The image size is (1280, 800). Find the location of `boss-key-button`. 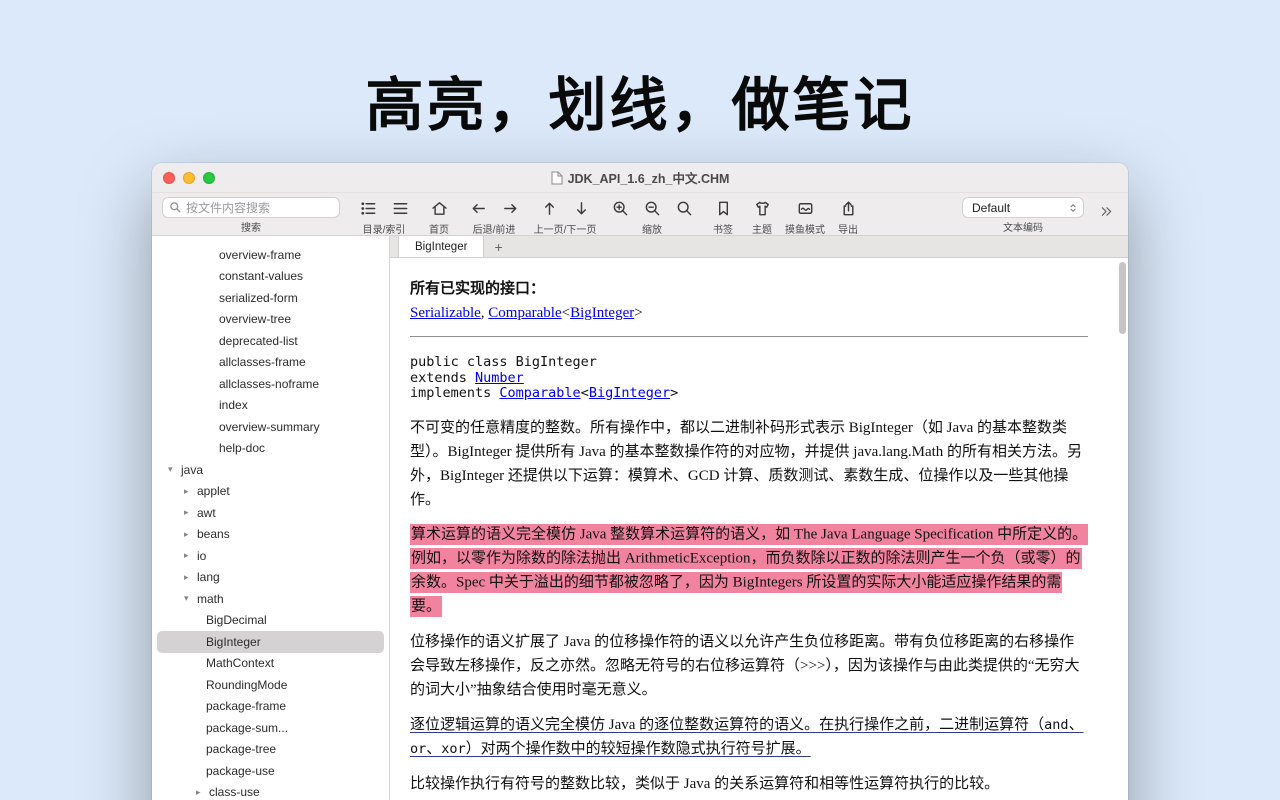

boss-key-button is located at coordinates (805, 208).